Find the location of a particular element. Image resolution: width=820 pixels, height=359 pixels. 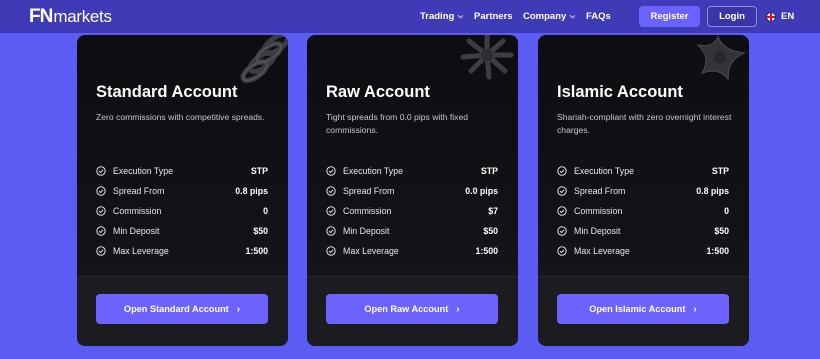

logo-fn-text: FN is located at coordinates (41, 16).